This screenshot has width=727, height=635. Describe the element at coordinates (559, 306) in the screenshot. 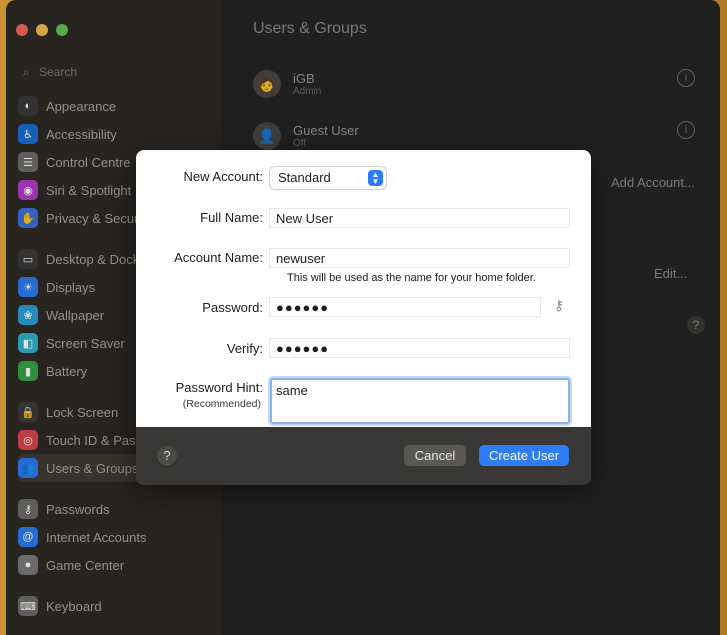

I see `key-icon: ⚷` at that location.